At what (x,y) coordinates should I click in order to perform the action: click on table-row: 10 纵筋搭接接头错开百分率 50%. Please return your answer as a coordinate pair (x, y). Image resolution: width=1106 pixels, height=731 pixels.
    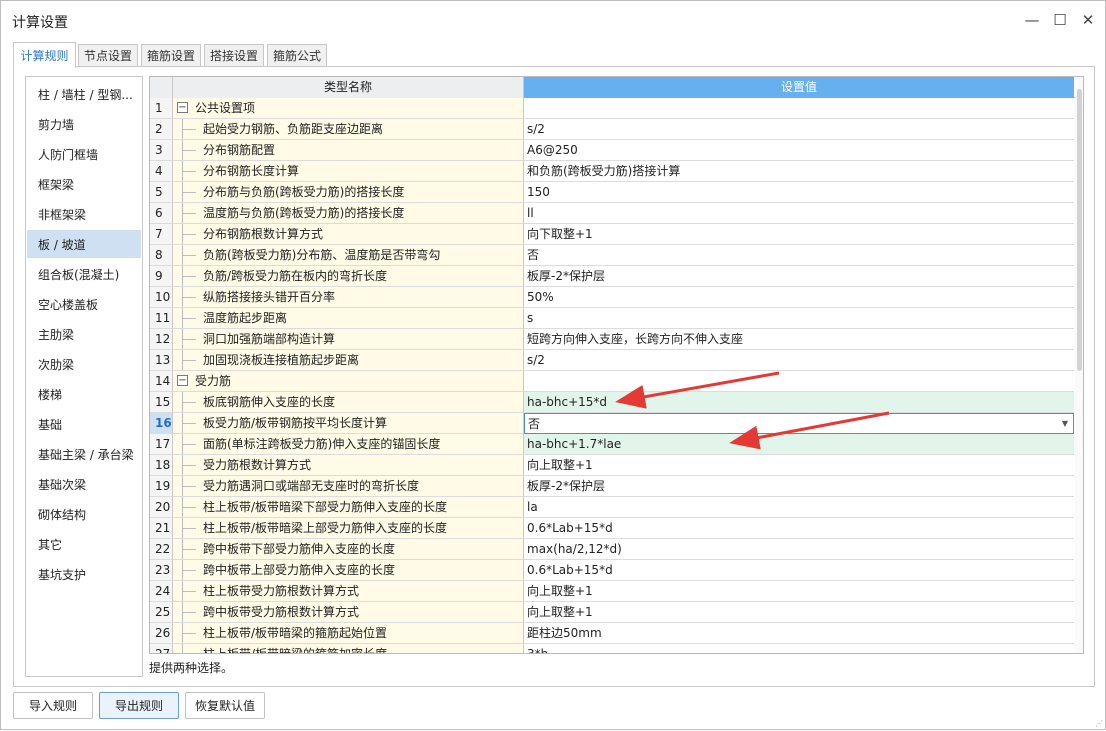
    Looking at the image, I should click on (616, 297).